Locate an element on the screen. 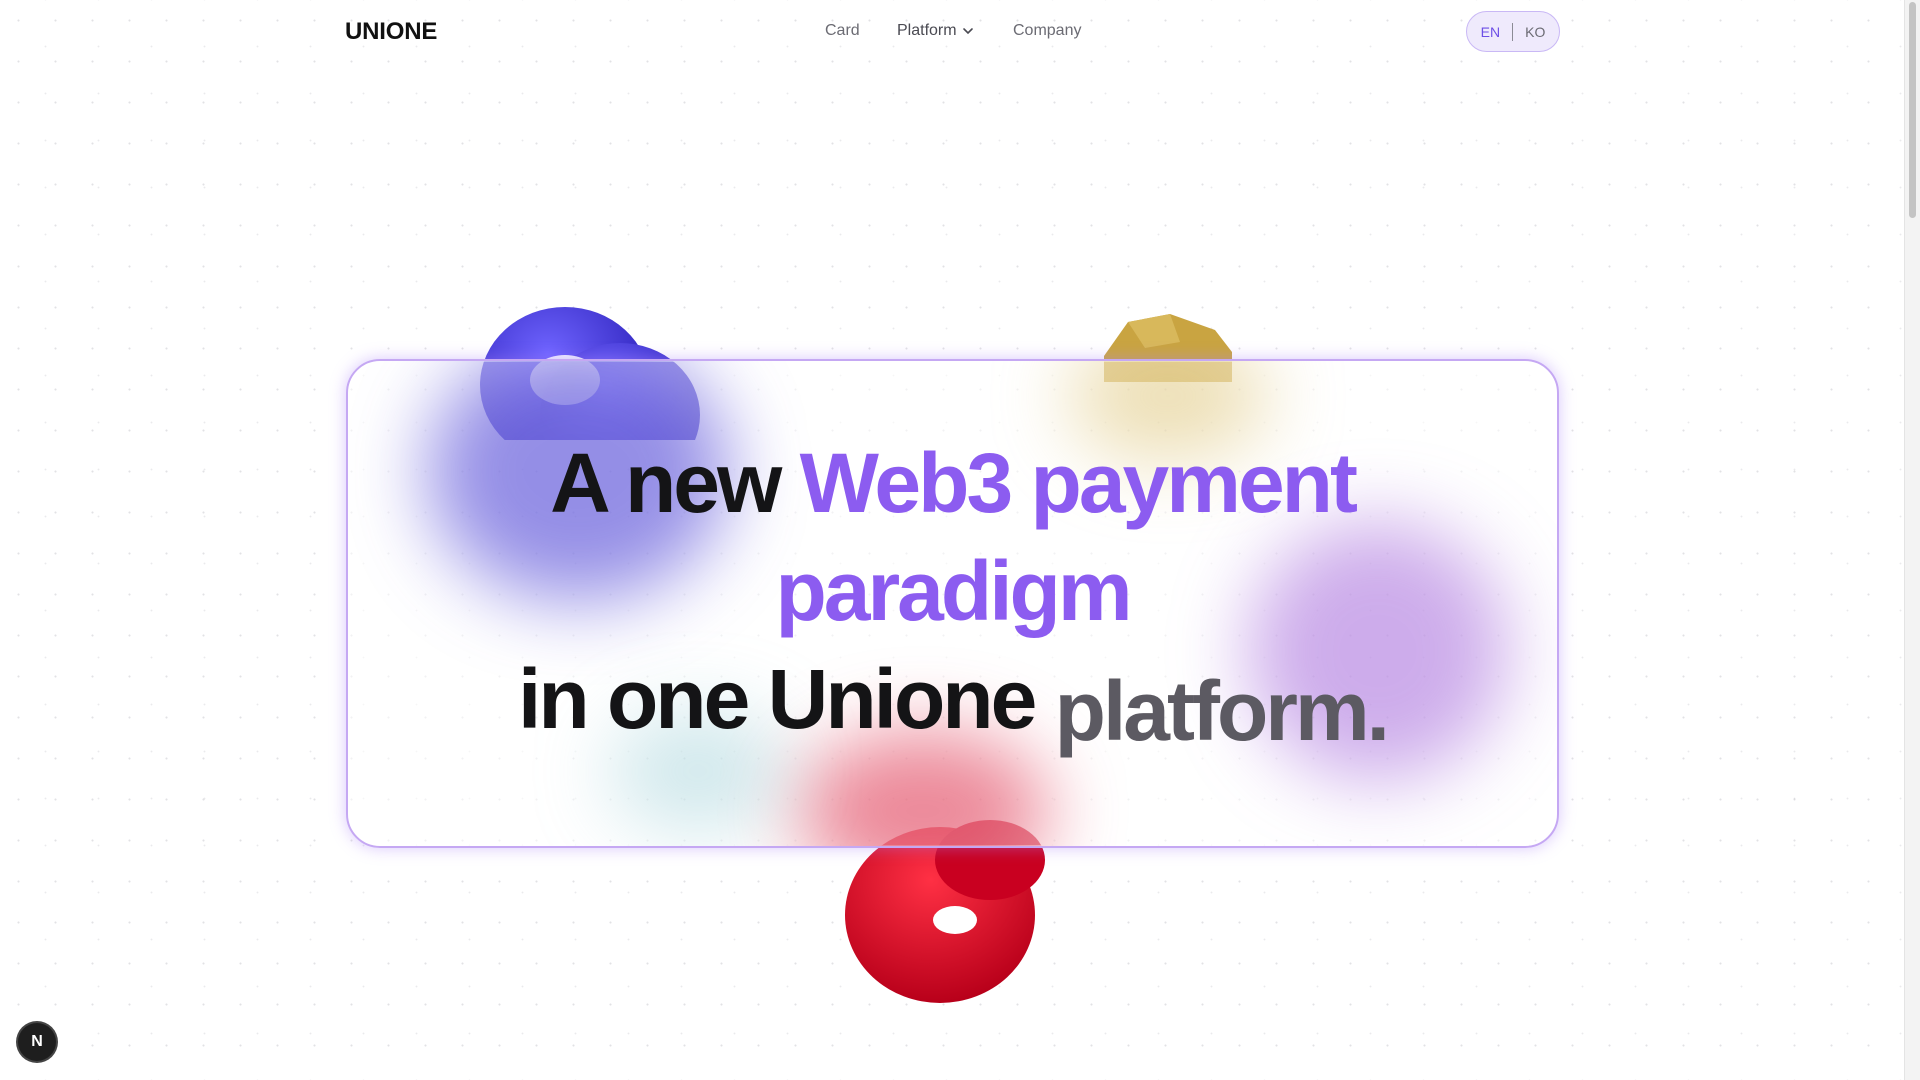 The height and width of the screenshot is (1080, 1920). headline-text-in-one-unione: in one Unione is located at coordinates (786, 699).